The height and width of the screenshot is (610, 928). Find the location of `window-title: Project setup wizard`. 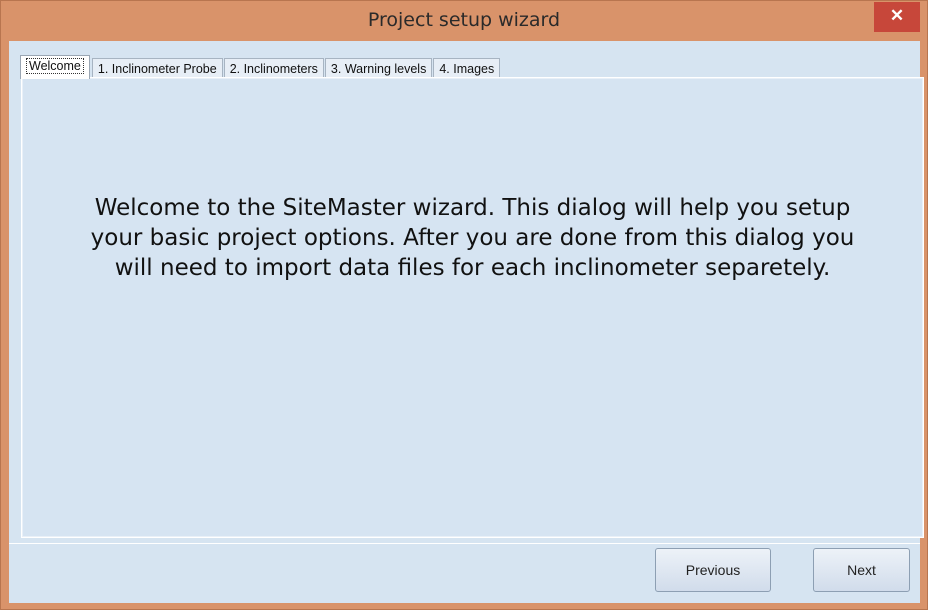

window-title: Project setup wizard is located at coordinates (464, 20).